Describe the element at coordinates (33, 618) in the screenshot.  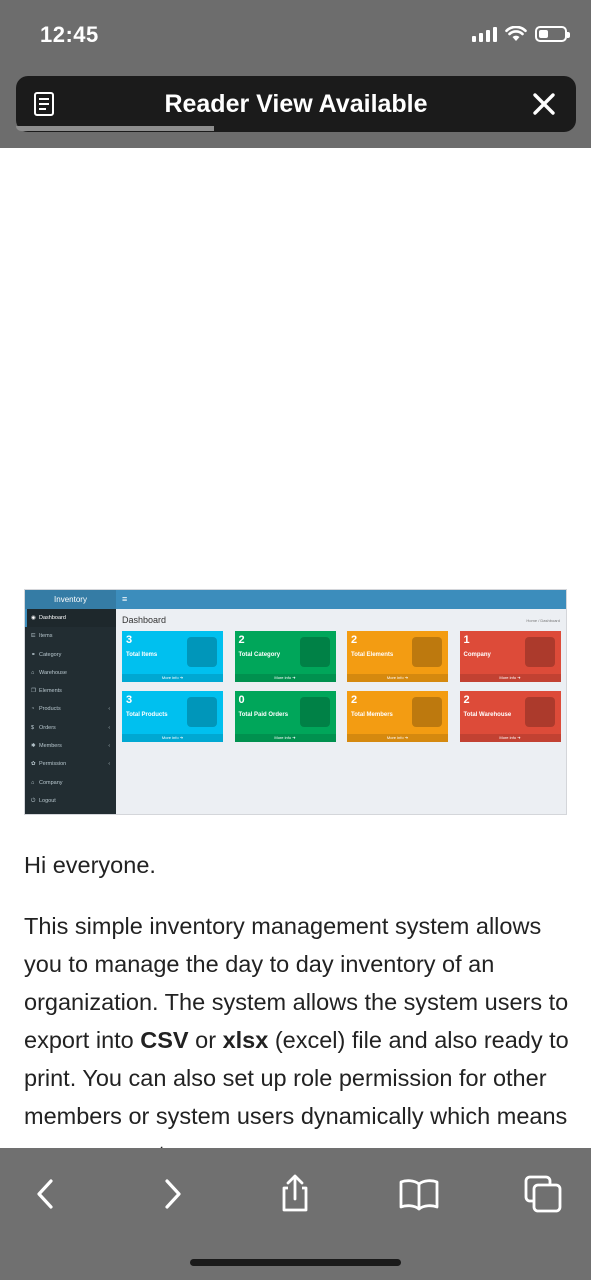
I see `admin-sidebar-item-icon: ◉` at that location.